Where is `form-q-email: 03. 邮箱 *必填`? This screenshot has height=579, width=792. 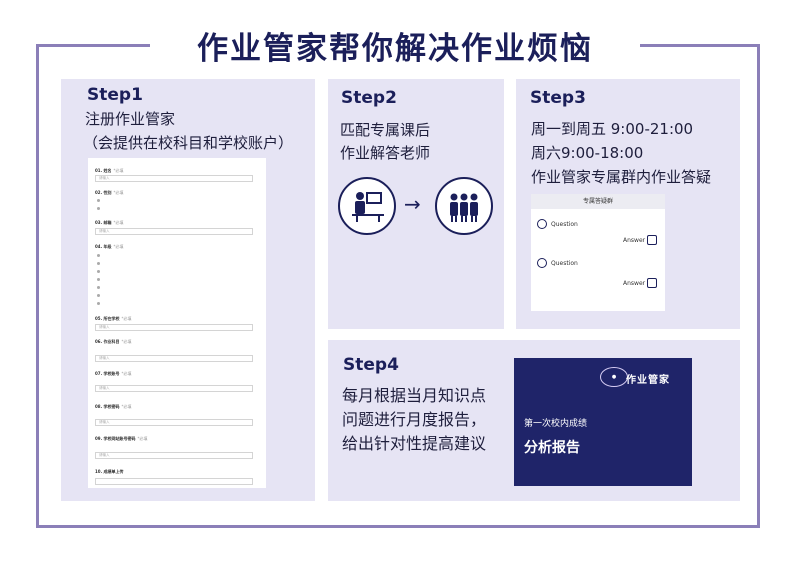
form-q-email: 03. 邮箱 *必填 is located at coordinates (109, 222).